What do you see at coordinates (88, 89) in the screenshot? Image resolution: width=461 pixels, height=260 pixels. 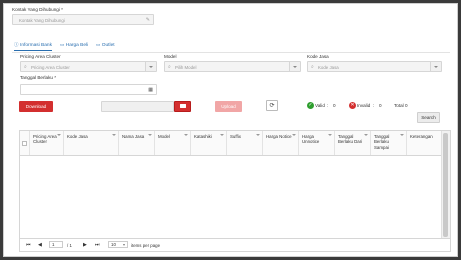 I see `tanggal-input: ▦` at bounding box center [88, 89].